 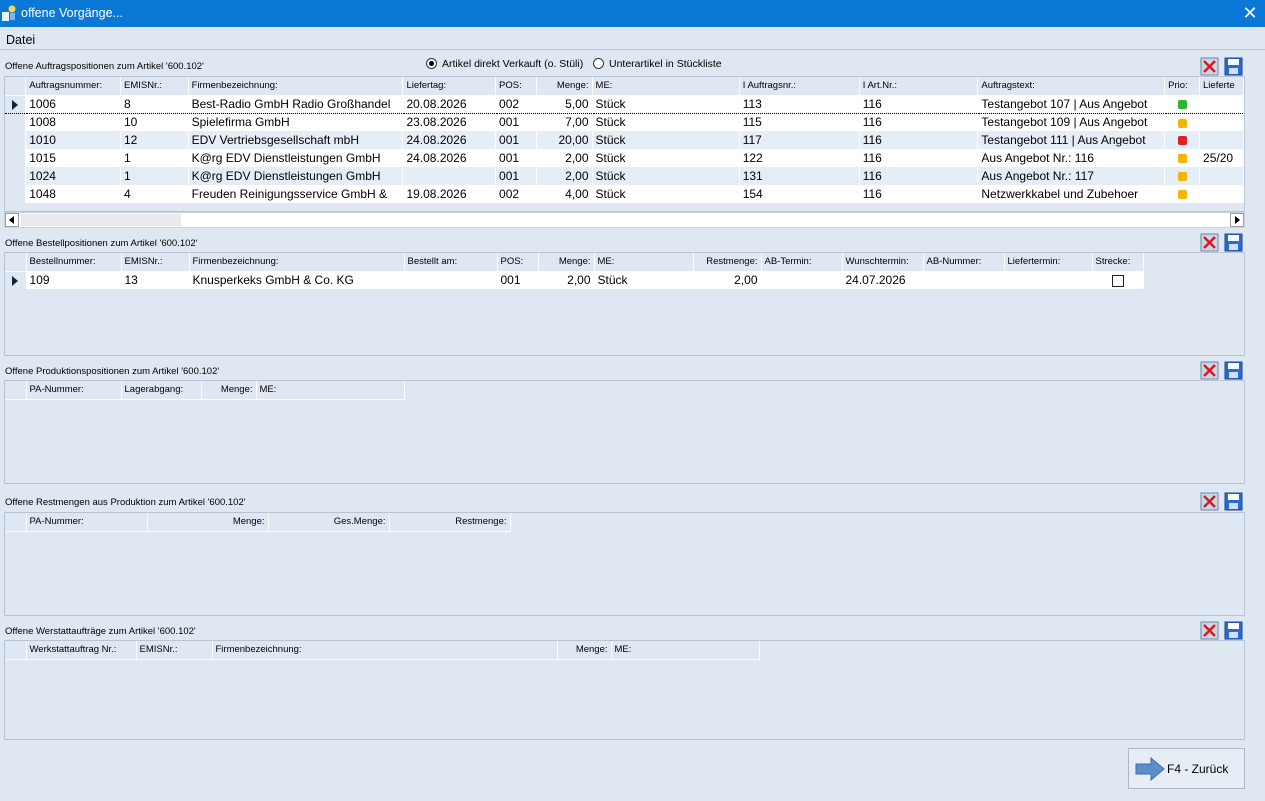 What do you see at coordinates (1118, 262) in the screenshot?
I see `col-strecke: Strecke:` at bounding box center [1118, 262].